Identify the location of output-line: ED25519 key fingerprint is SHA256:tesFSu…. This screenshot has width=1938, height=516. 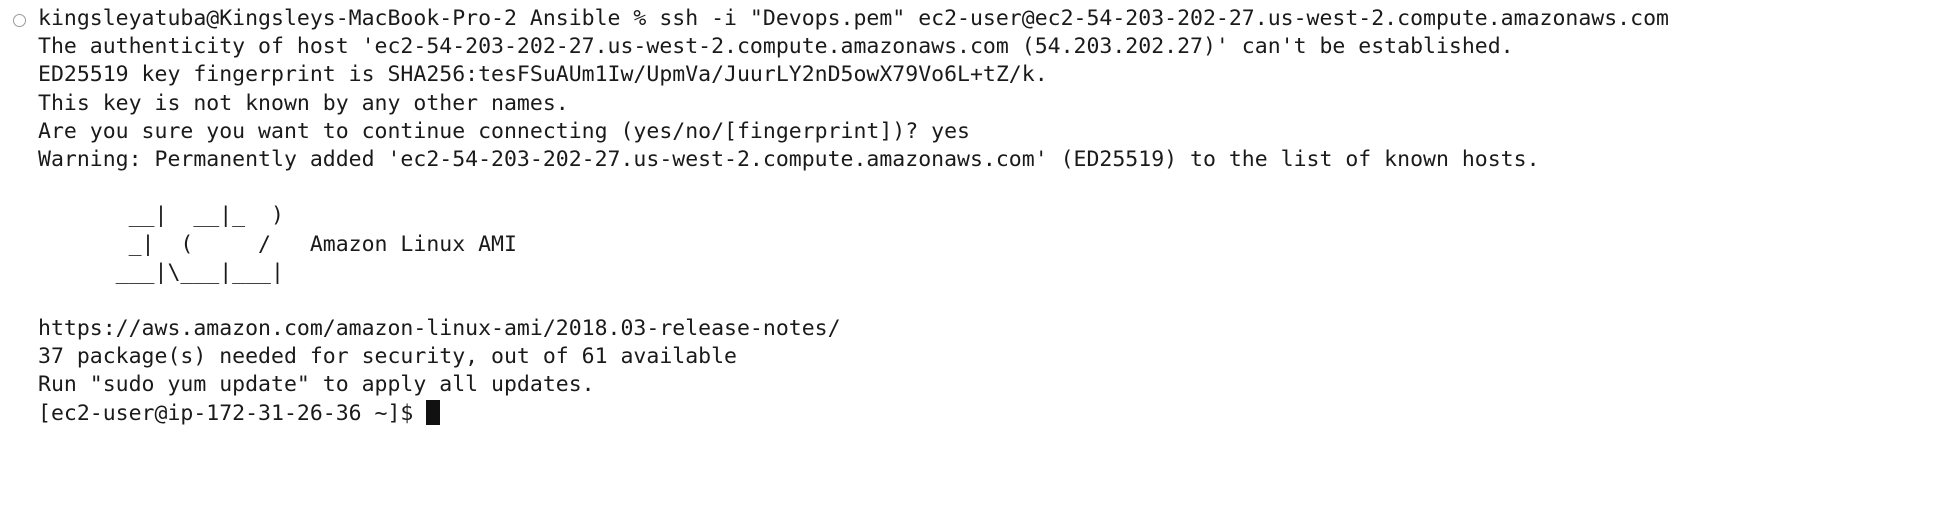
(543, 75).